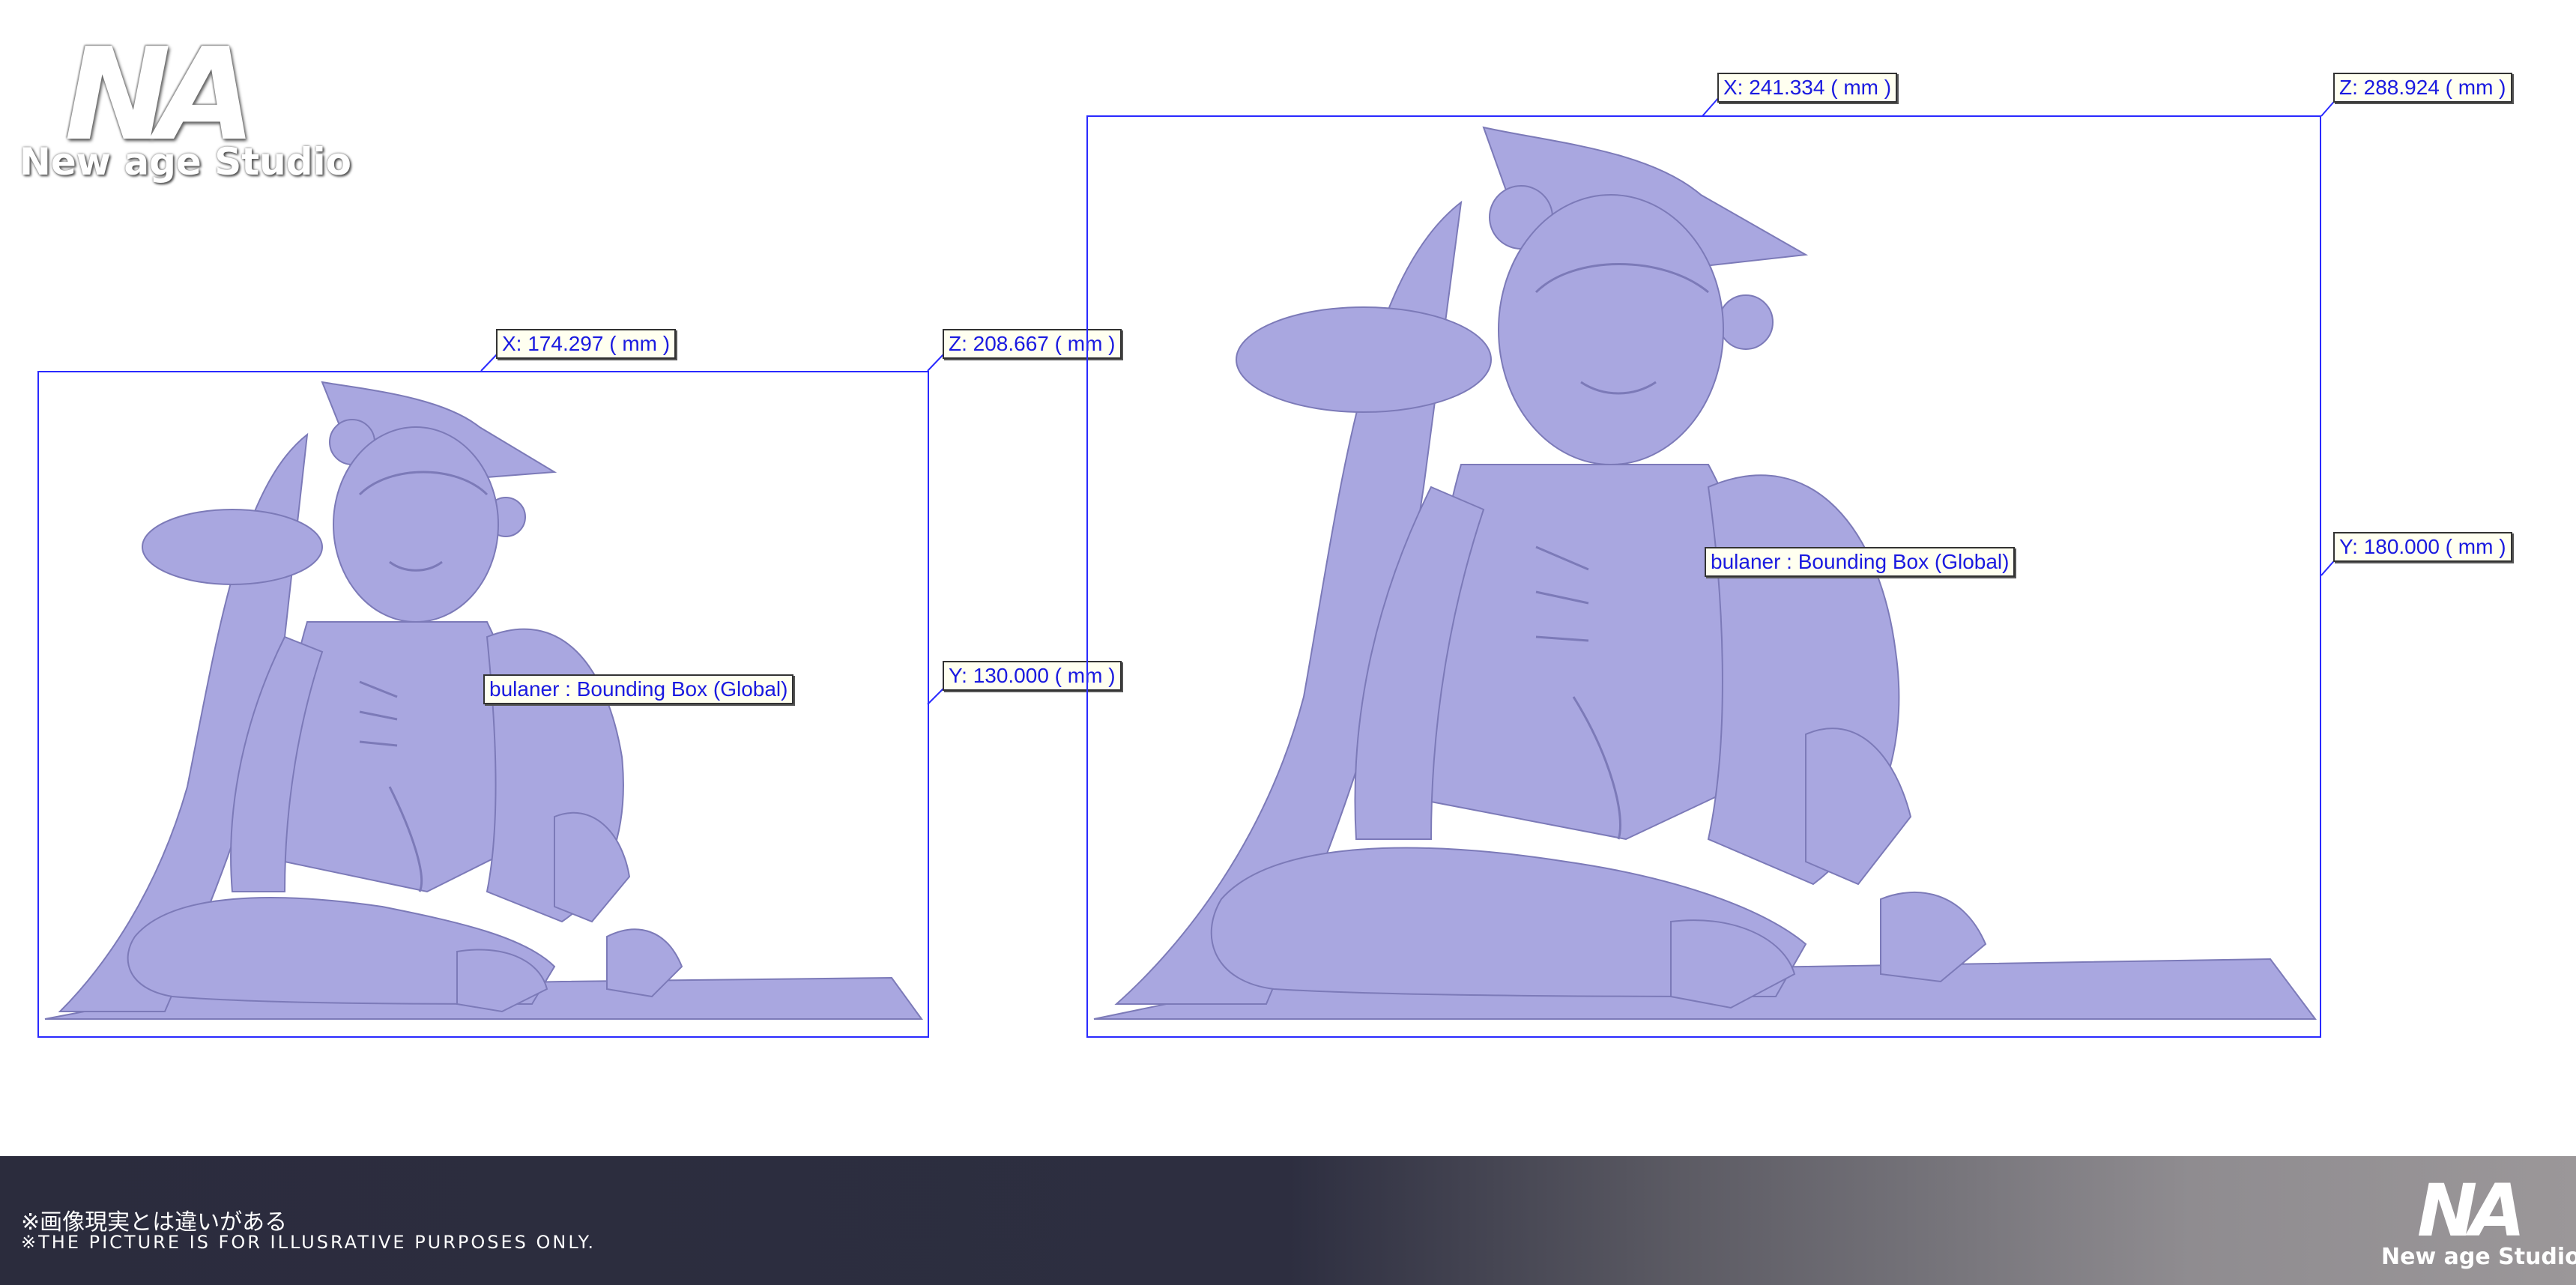 The height and width of the screenshot is (1285, 2576). What do you see at coordinates (2020, 336) in the screenshot?
I see `leader-lines-large` at bounding box center [2020, 336].